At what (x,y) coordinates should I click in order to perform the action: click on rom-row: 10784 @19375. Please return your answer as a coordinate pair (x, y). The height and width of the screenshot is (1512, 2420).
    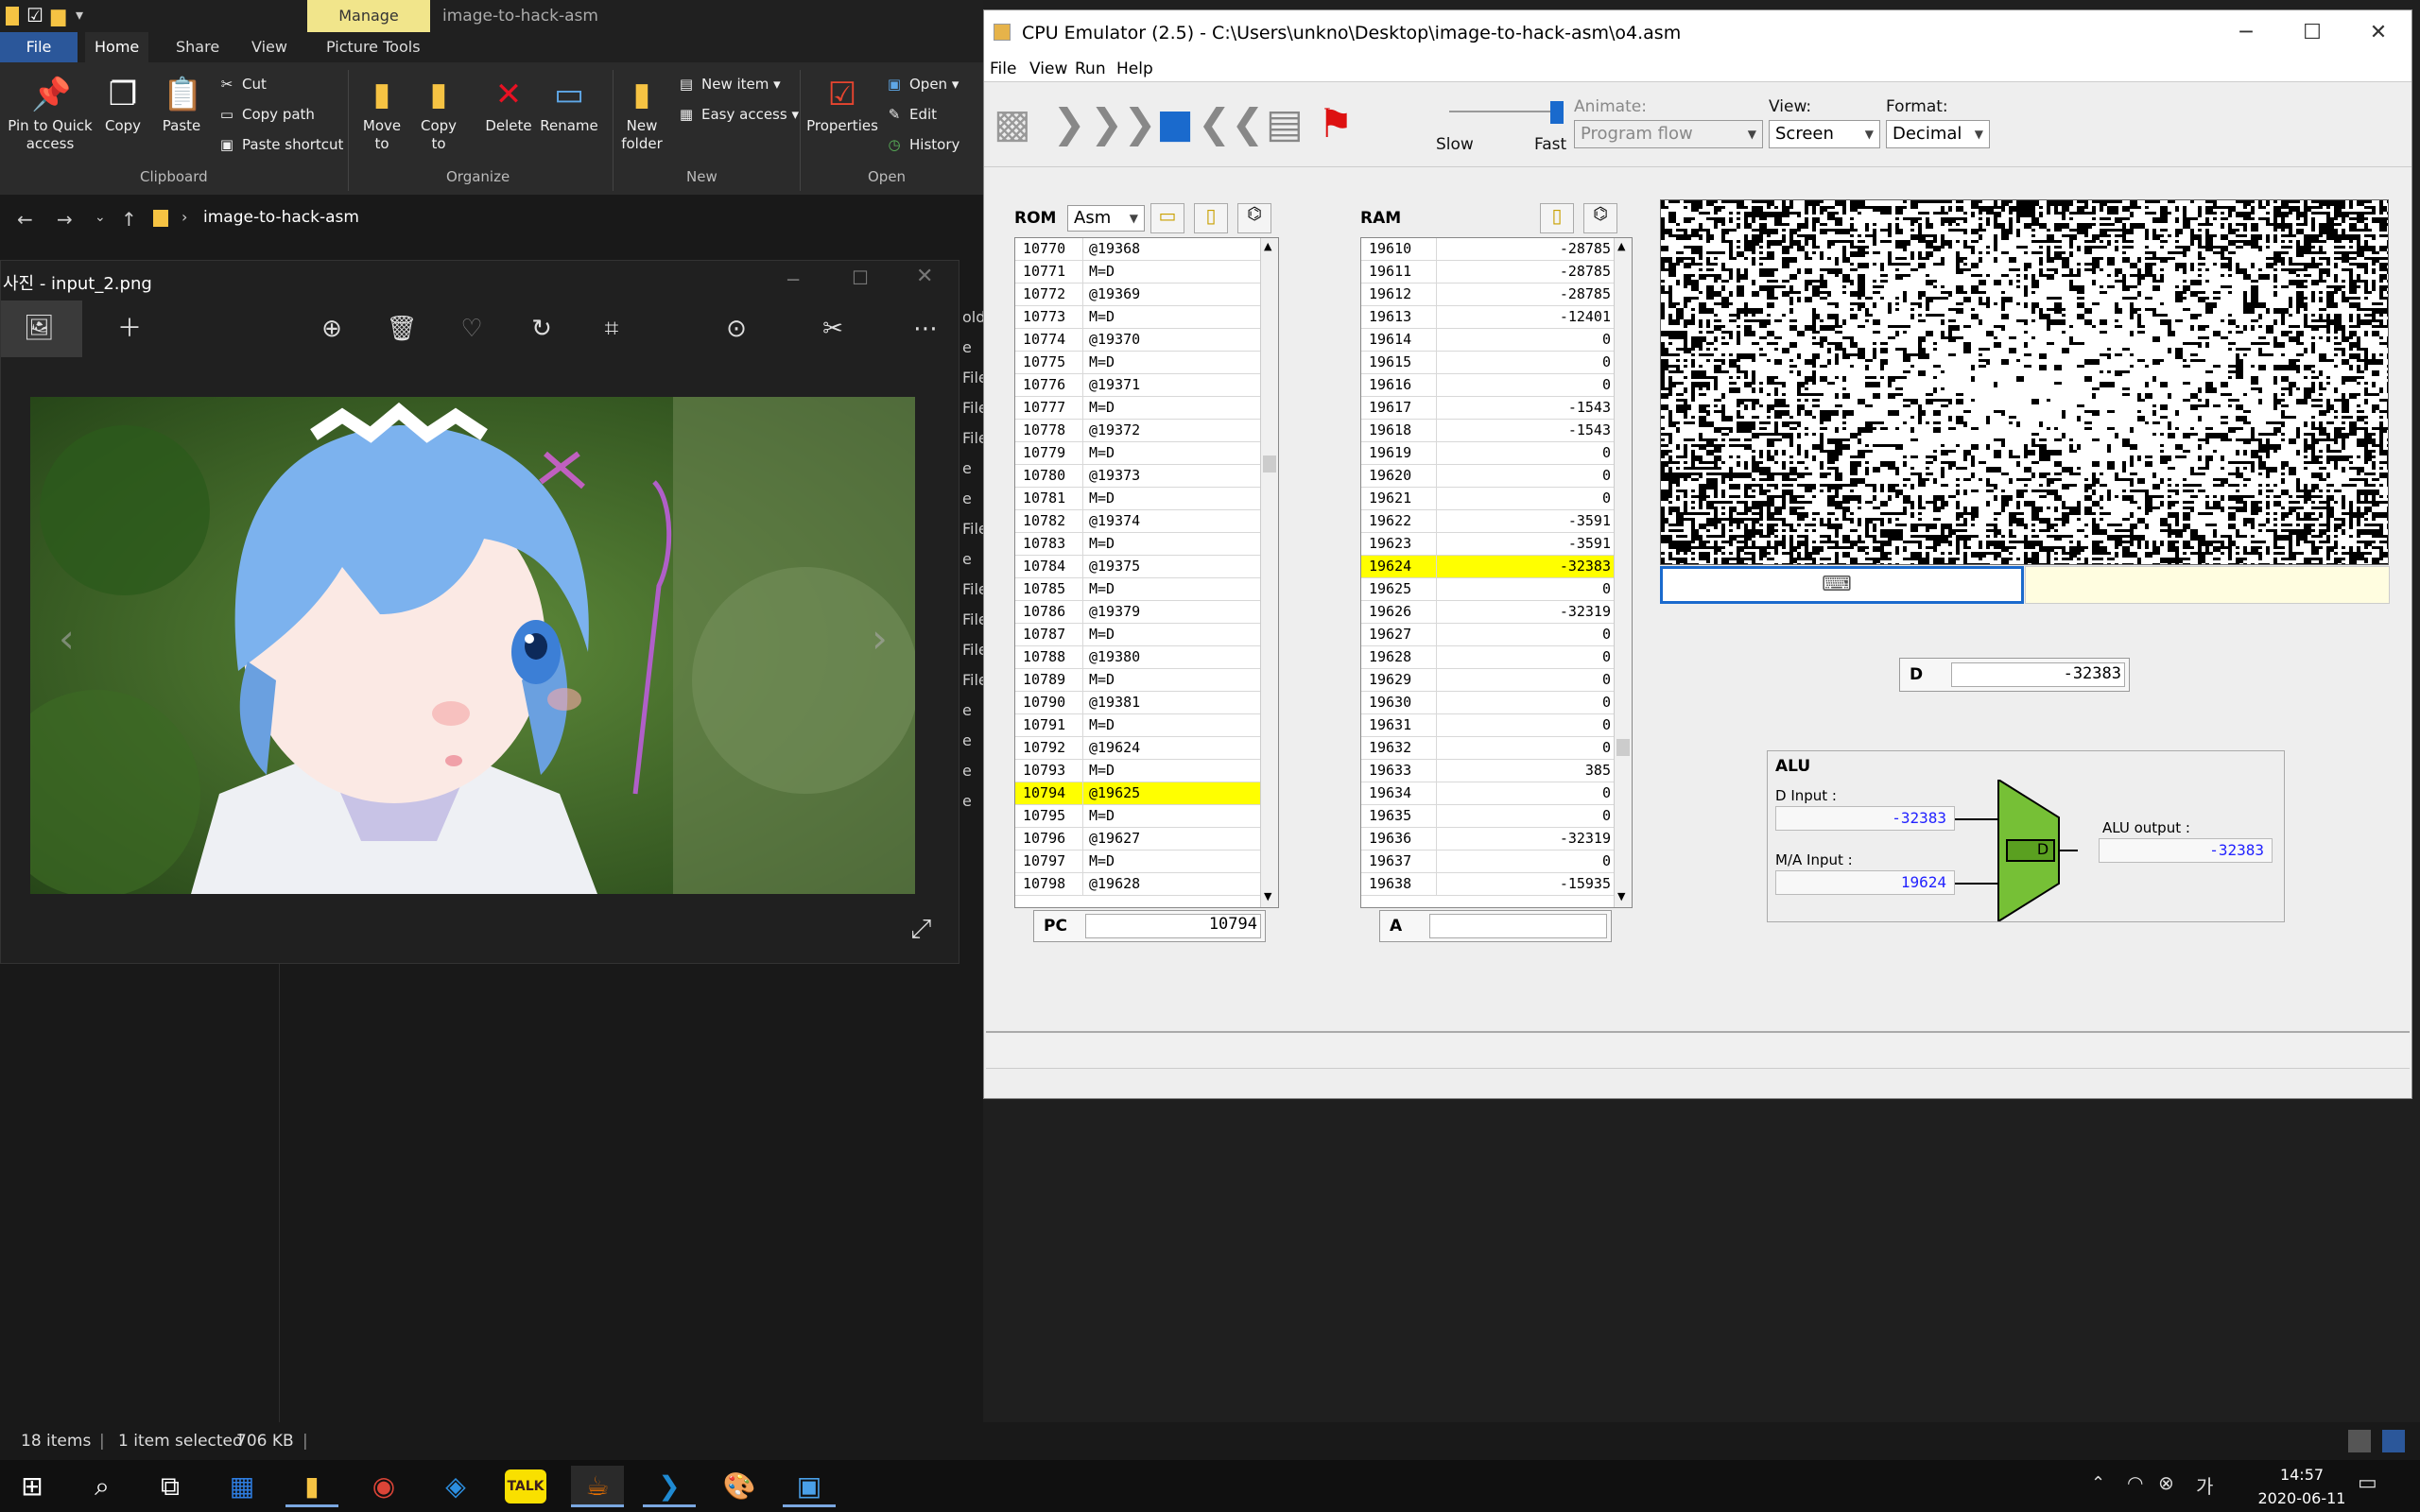
    Looking at the image, I should click on (1138, 567).